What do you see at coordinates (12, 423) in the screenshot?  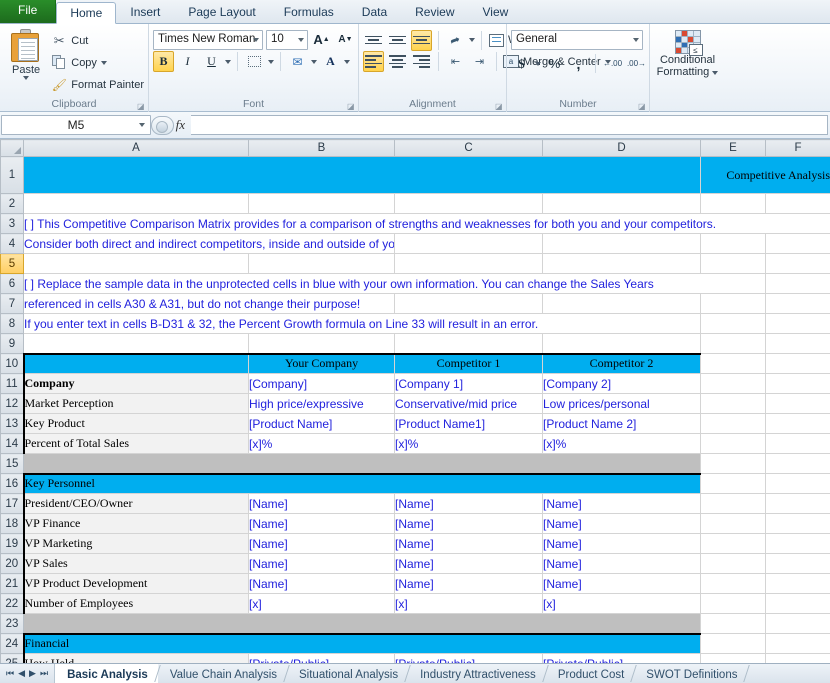 I see `row-header: 13` at bounding box center [12, 423].